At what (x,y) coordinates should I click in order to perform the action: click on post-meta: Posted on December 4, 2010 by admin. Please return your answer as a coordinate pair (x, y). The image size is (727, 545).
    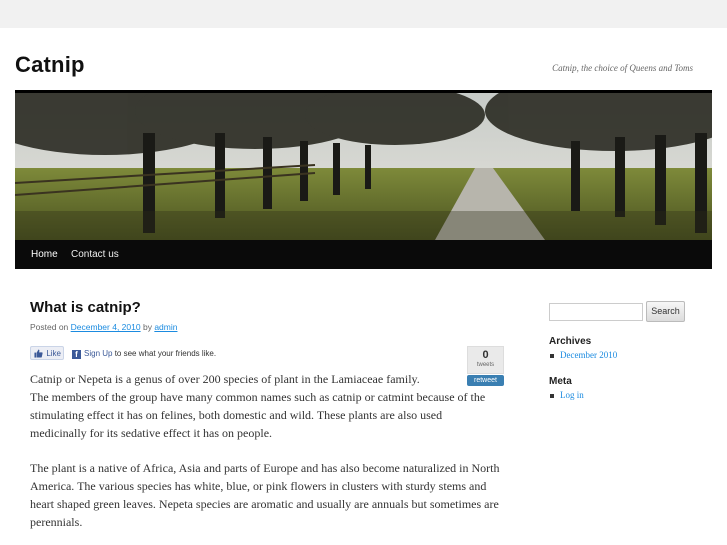
    Looking at the image, I should click on (103, 327).